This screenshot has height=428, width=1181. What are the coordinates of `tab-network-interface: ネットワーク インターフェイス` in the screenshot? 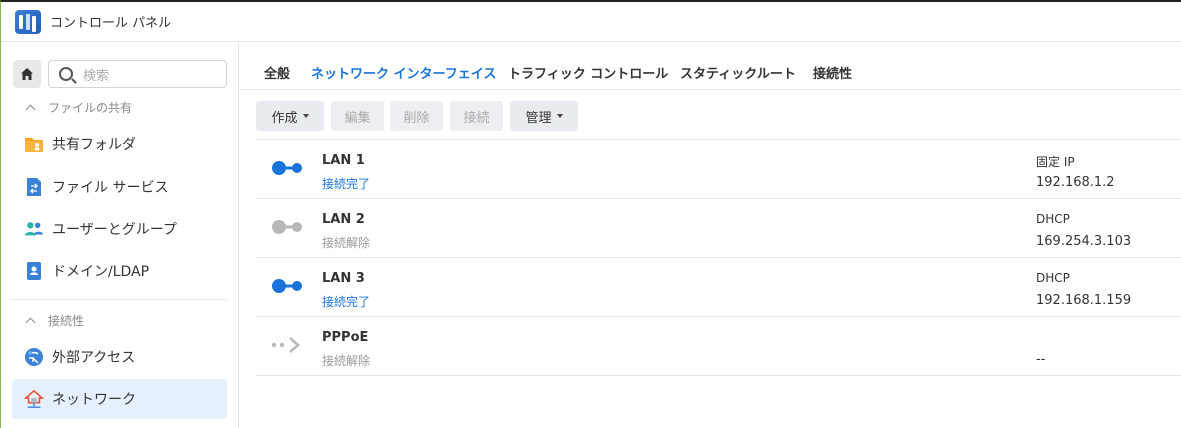 It's located at (403, 72).